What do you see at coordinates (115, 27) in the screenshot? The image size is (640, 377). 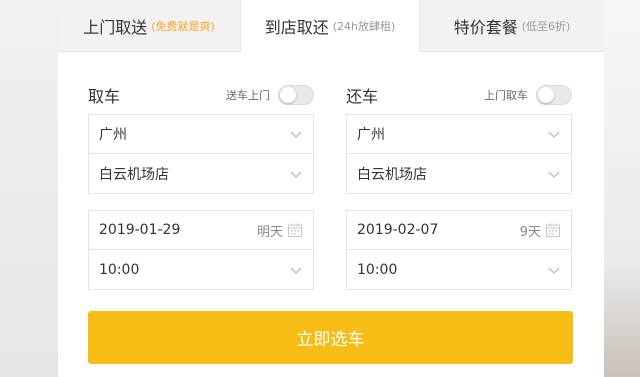 I see `tab-label: 上门取送` at bounding box center [115, 27].